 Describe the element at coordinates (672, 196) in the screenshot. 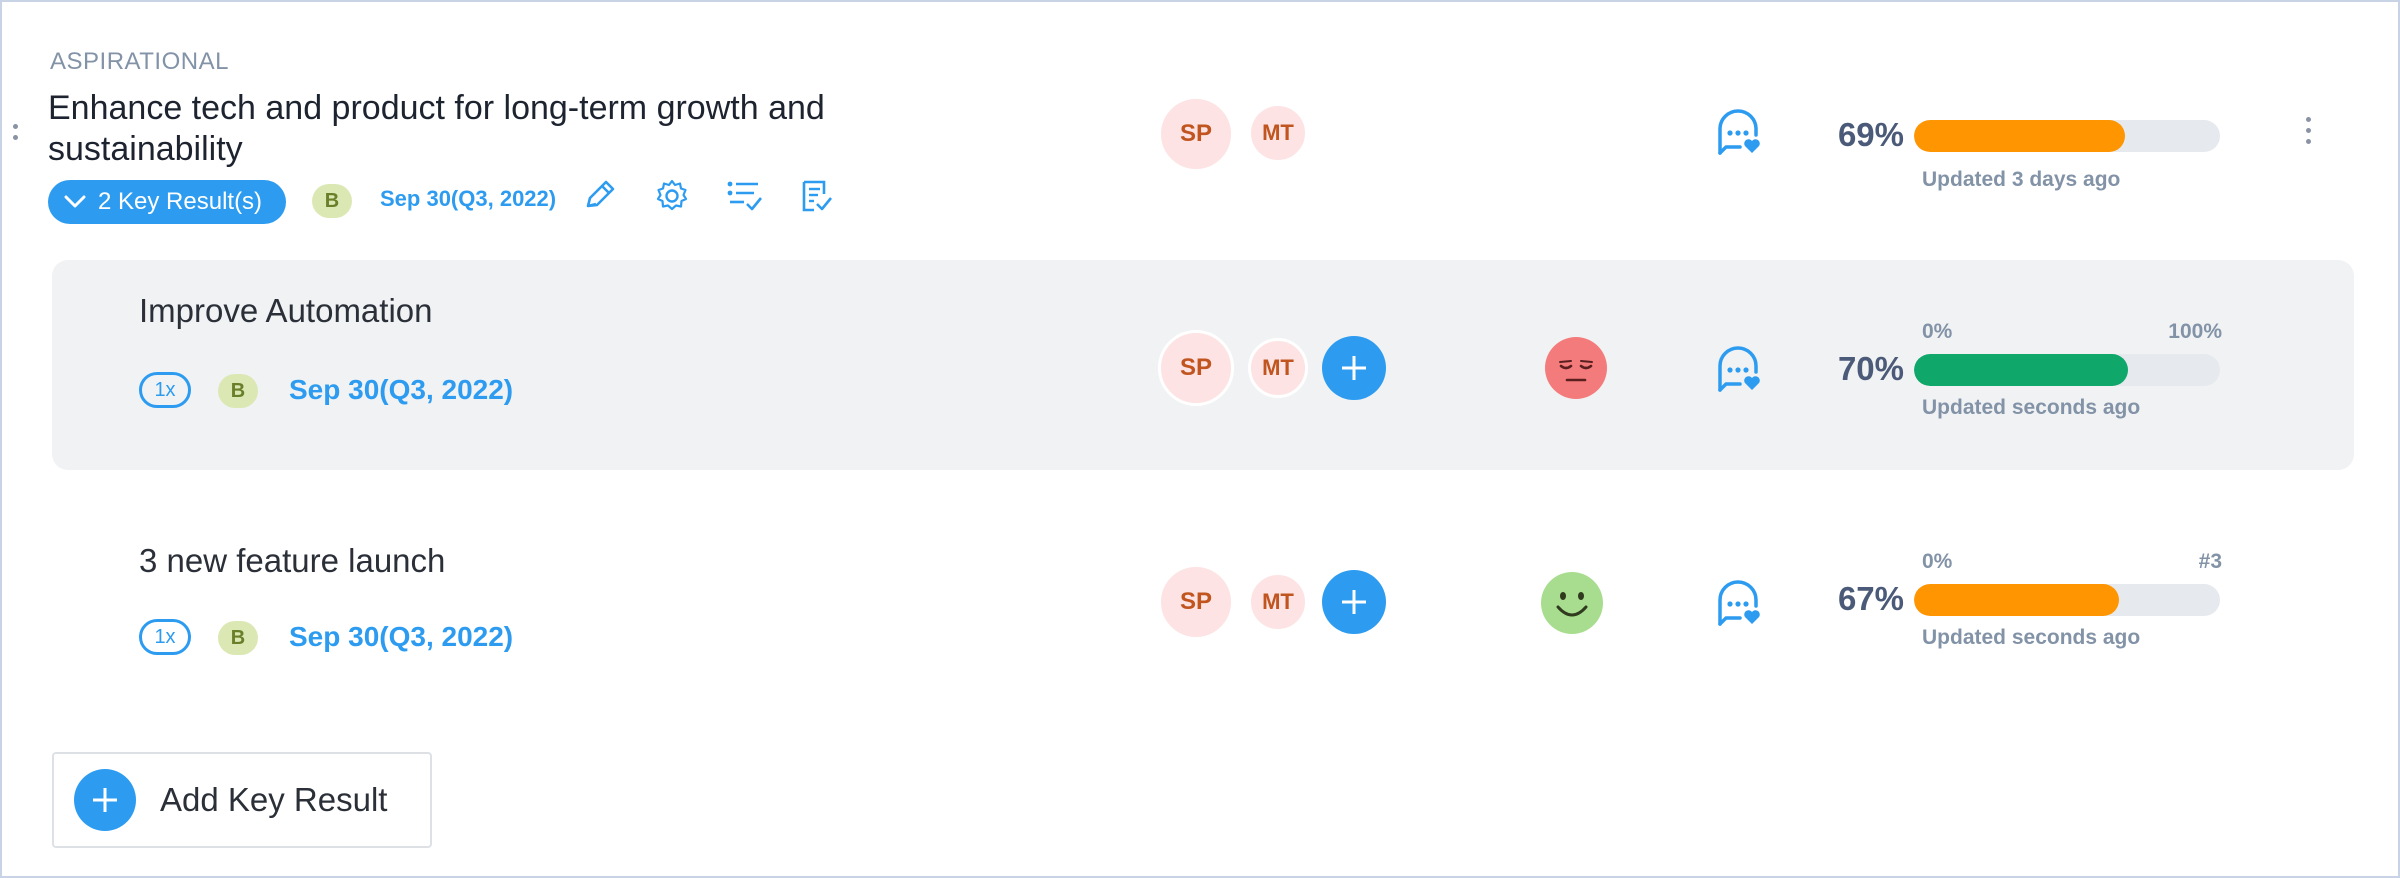

I see `settings-gear-icon` at that location.